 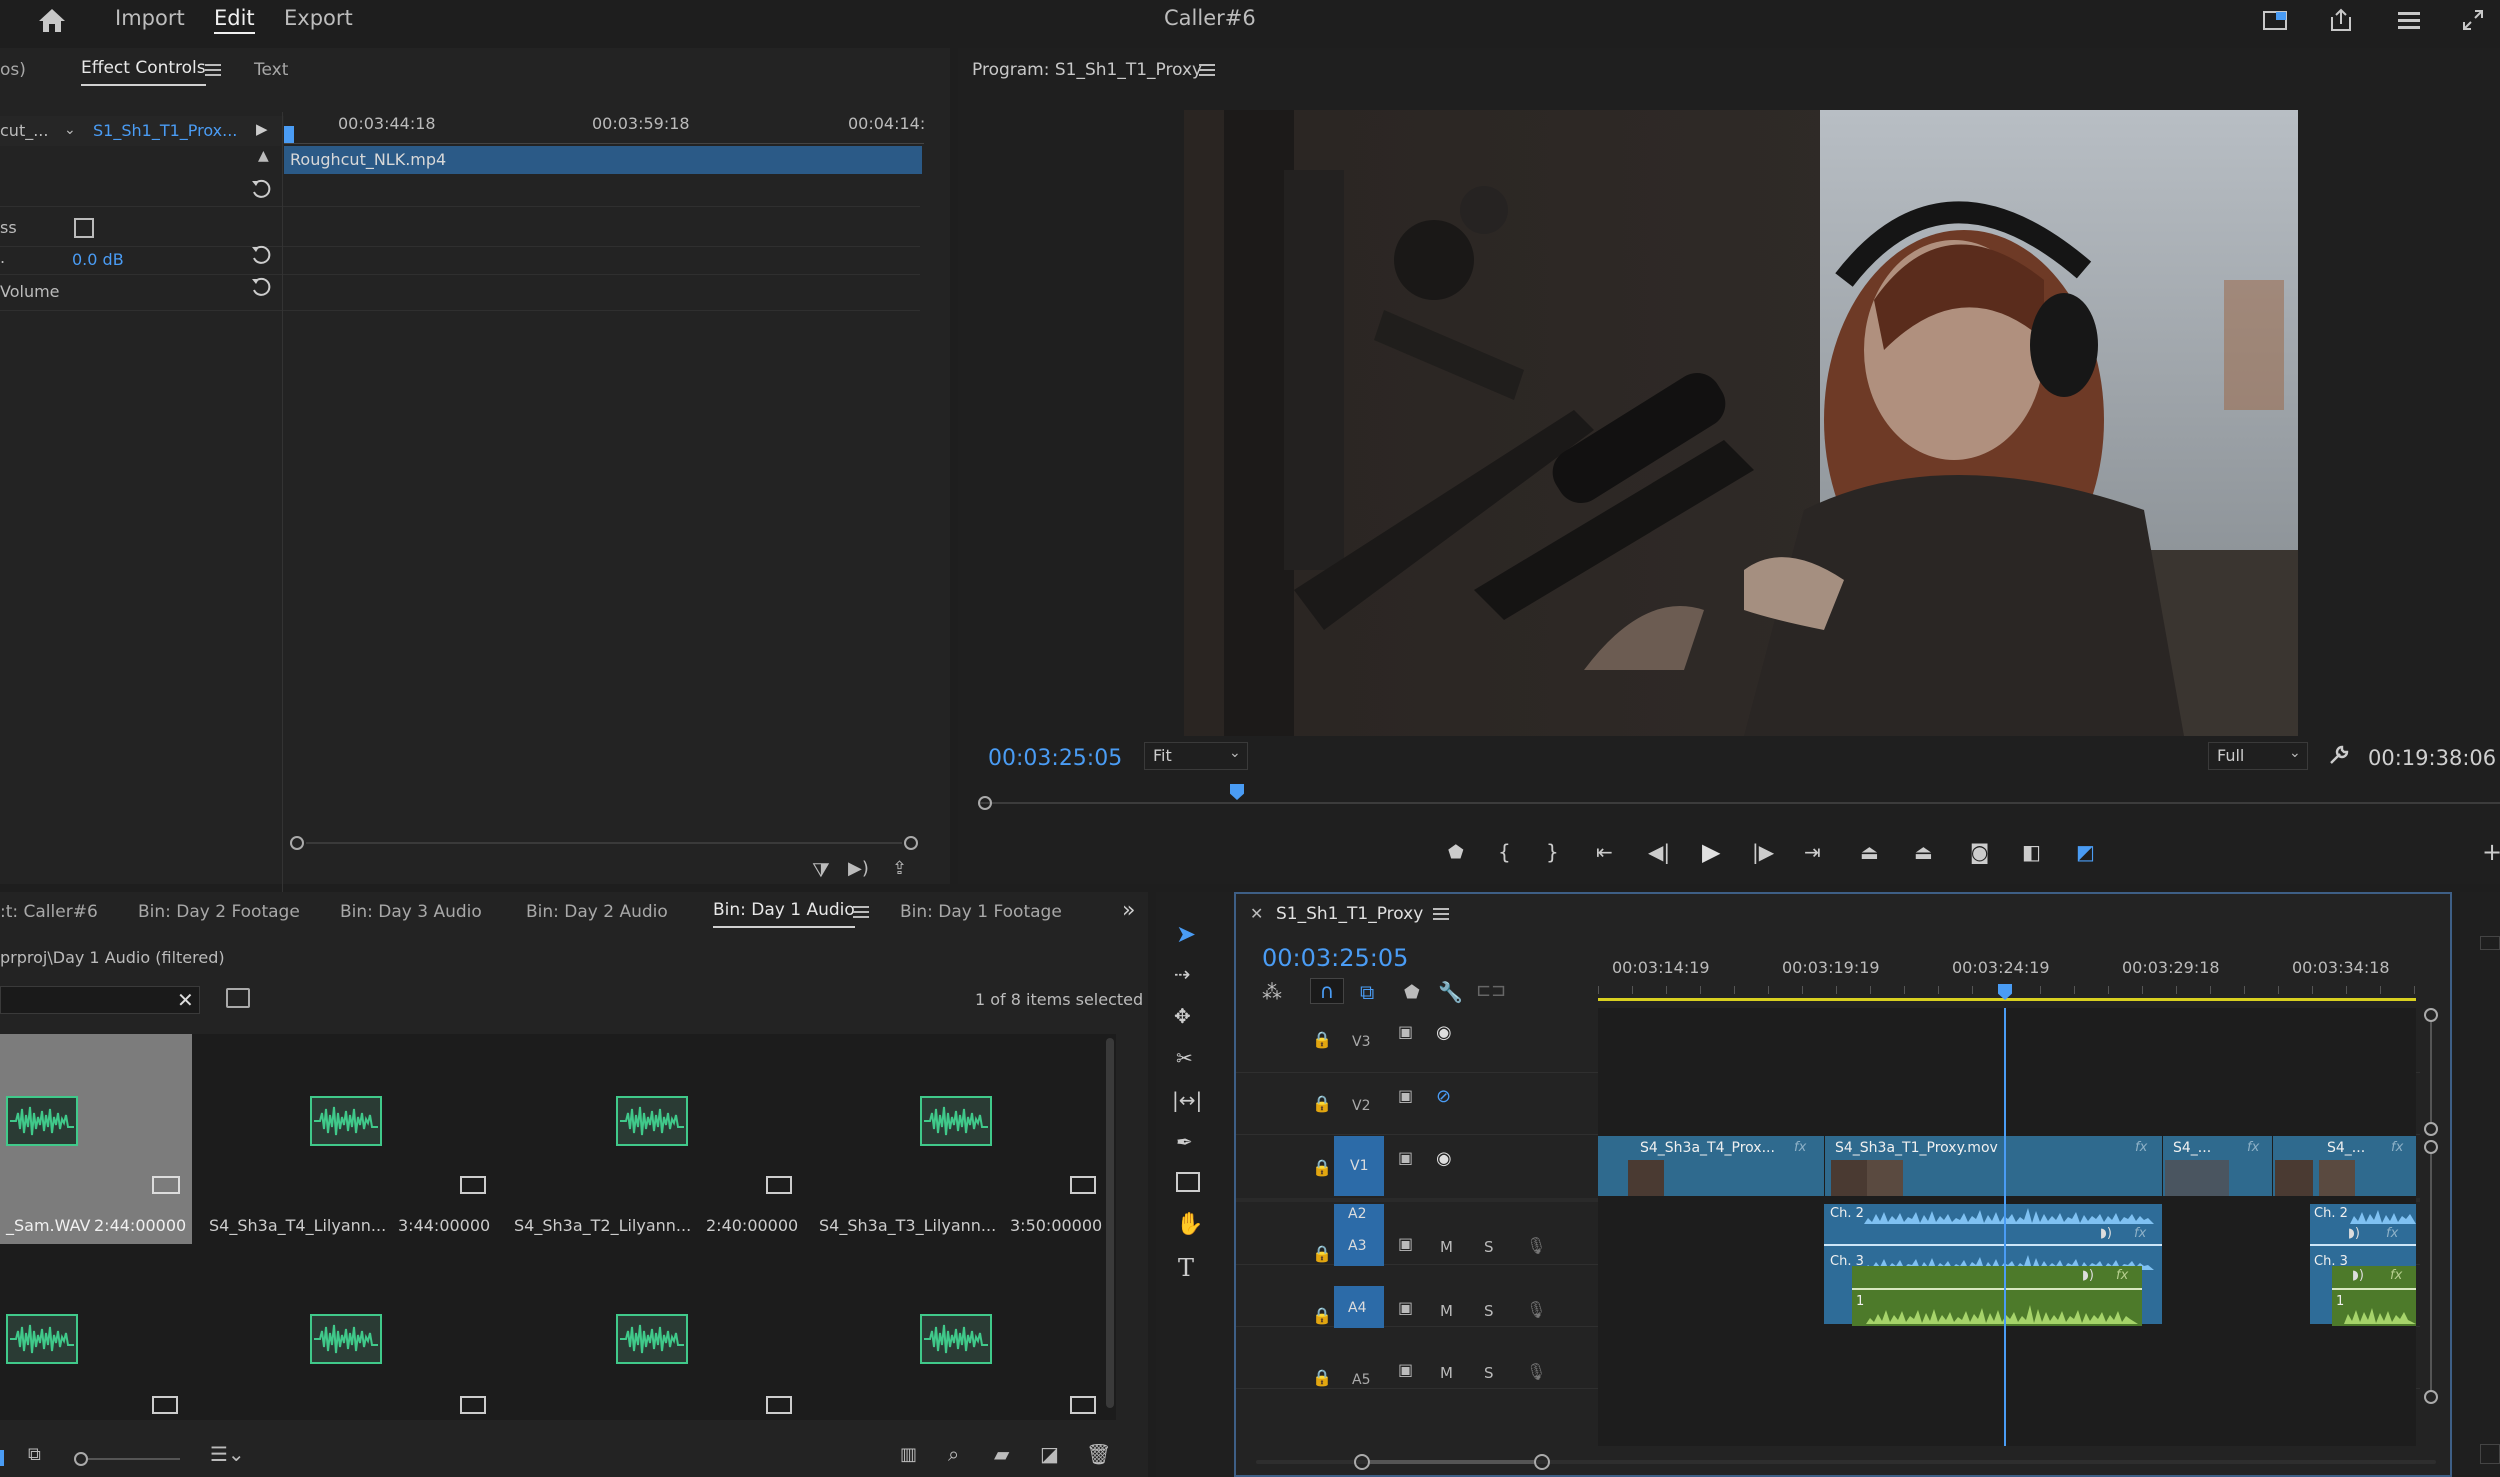 What do you see at coordinates (213, 70) in the screenshot?
I see `tab-menu-icon` at bounding box center [213, 70].